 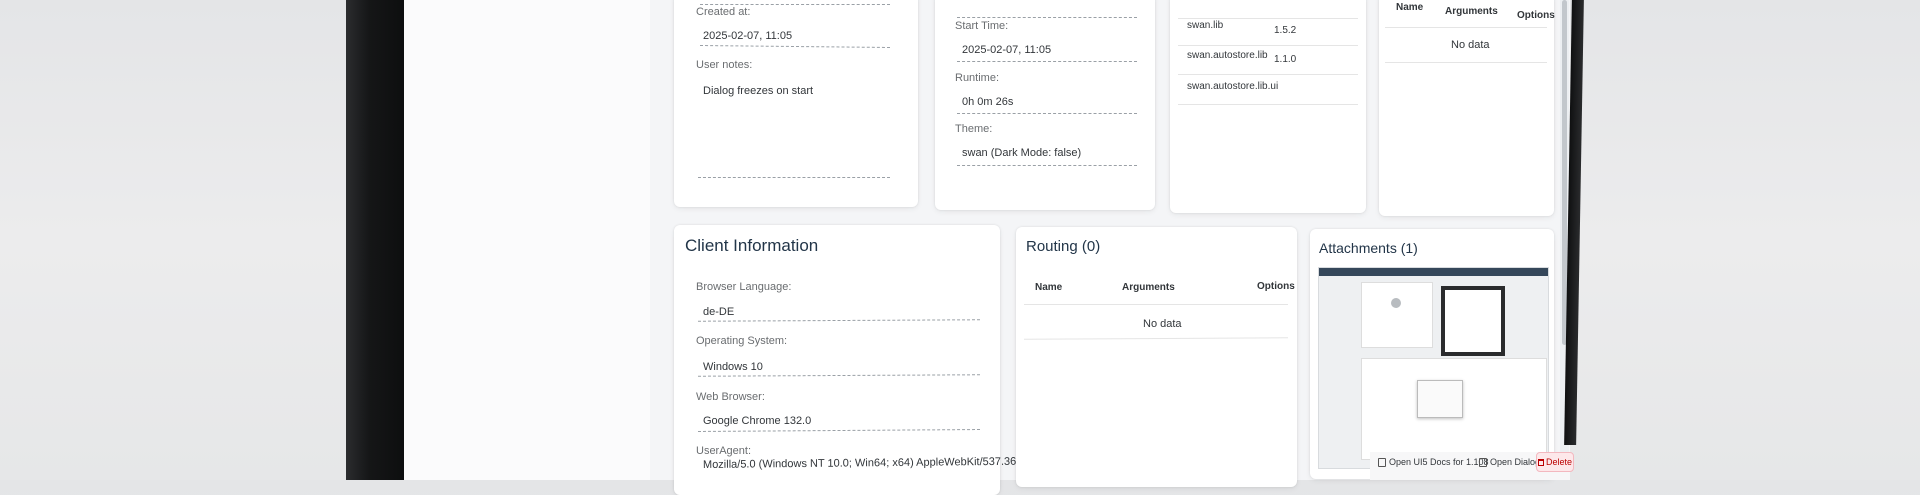 What do you see at coordinates (988, 102) in the screenshot?
I see `runtime-value: 0h 0m 26s` at bounding box center [988, 102].